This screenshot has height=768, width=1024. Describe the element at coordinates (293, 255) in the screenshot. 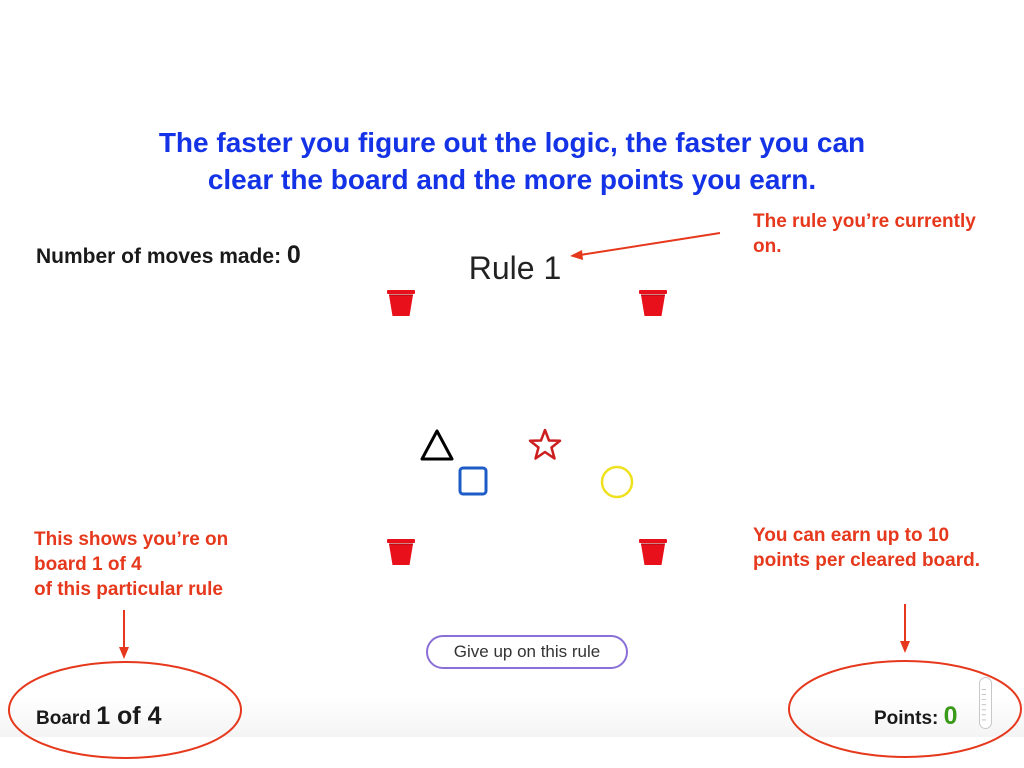

I see `moves-count: 0` at that location.